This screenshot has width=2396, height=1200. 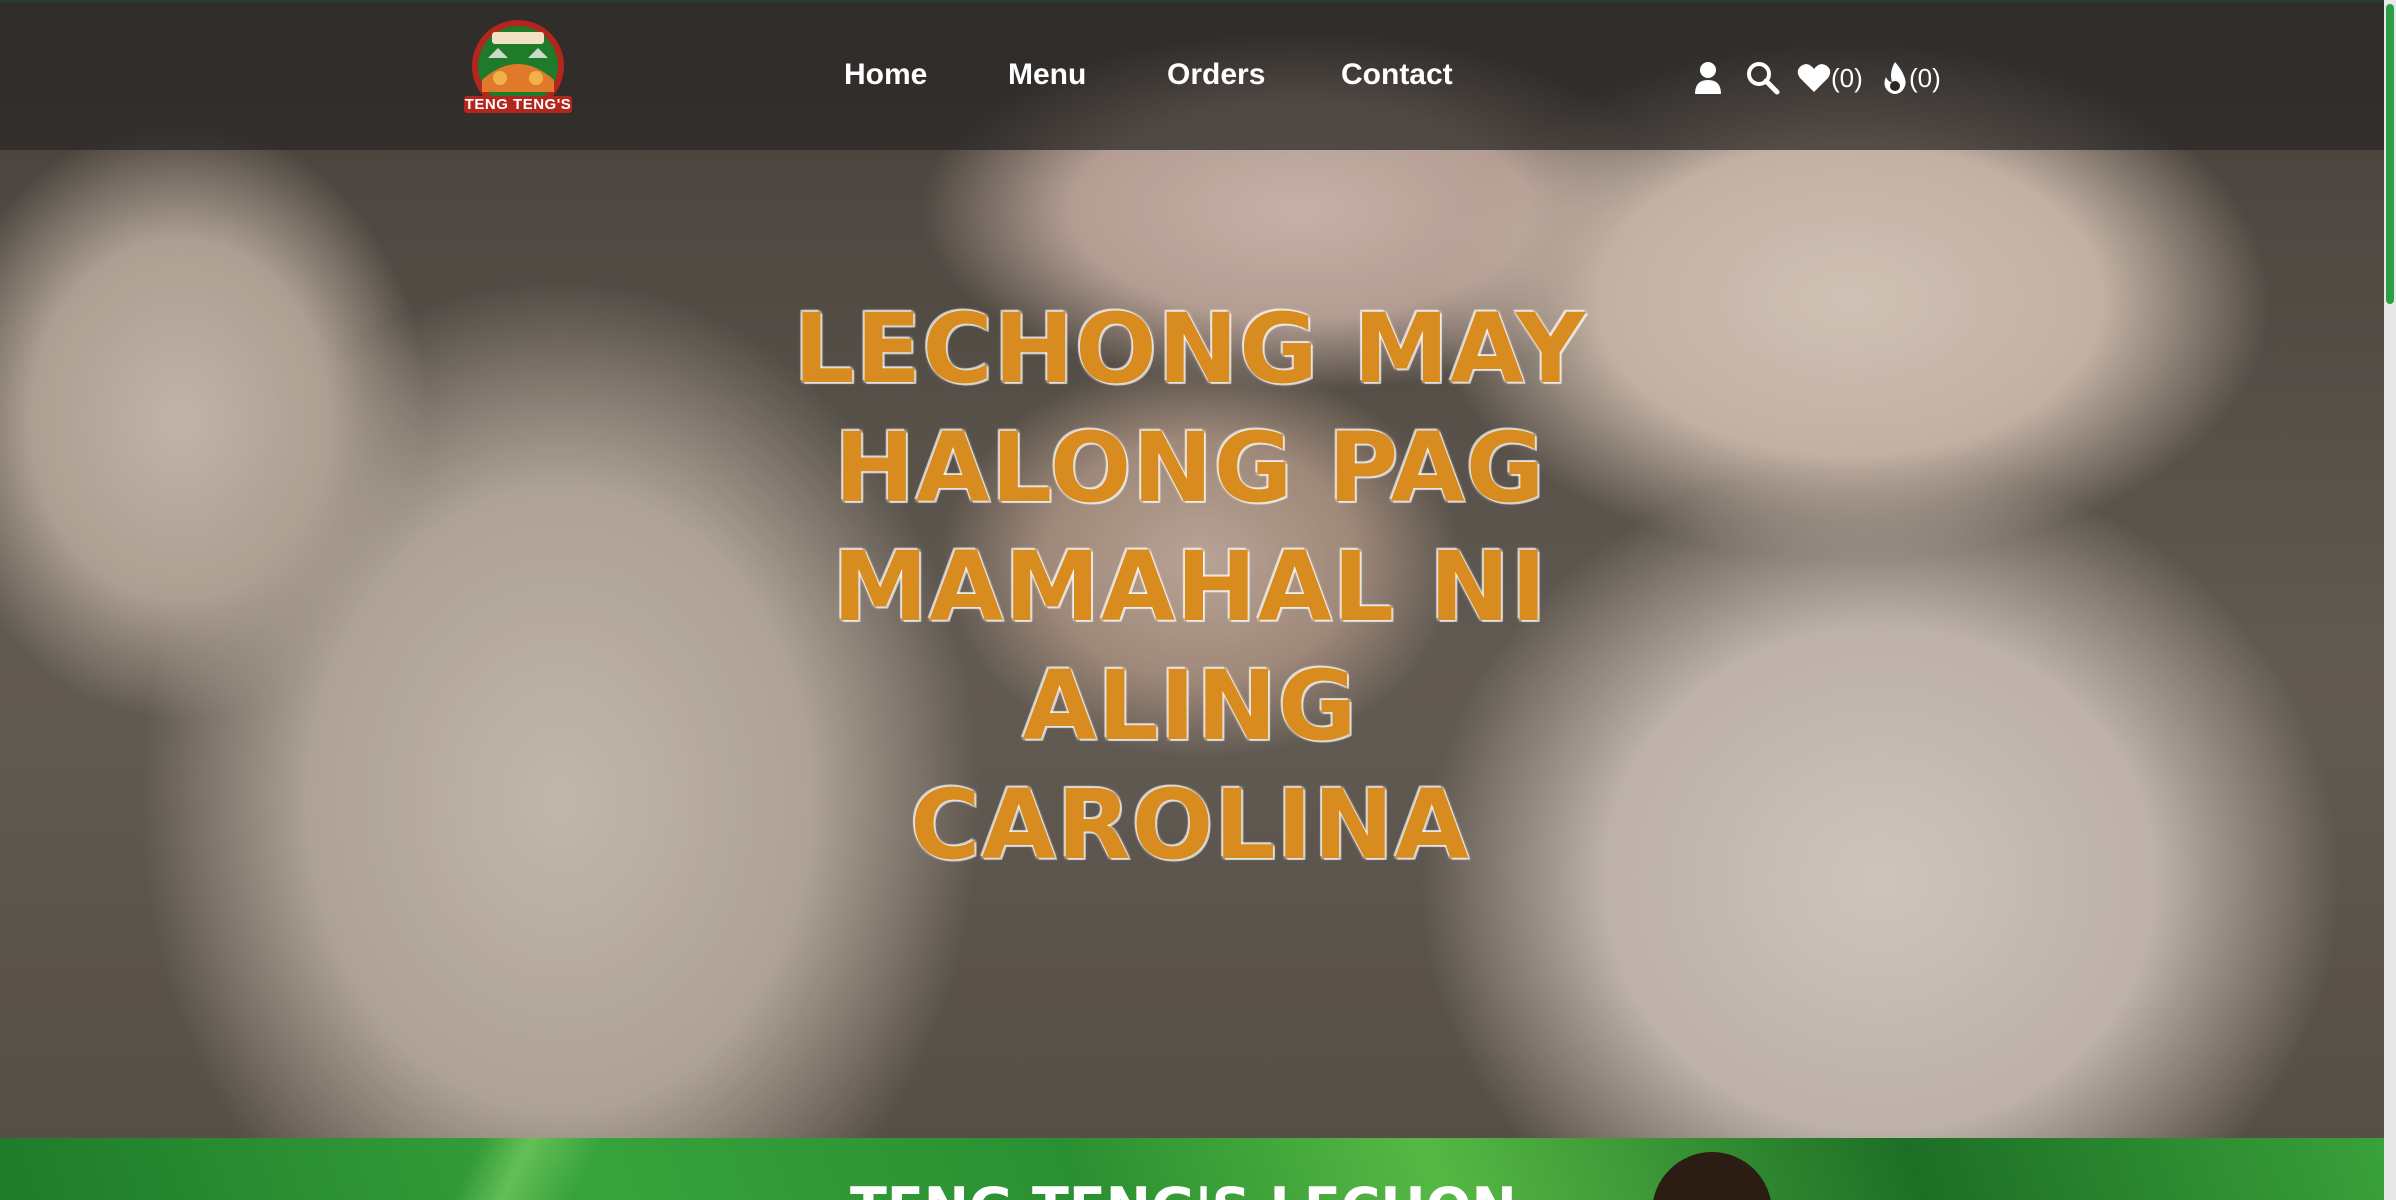 I want to click on brand-logo-text: TENG TENG'S, so click(x=518, y=104).